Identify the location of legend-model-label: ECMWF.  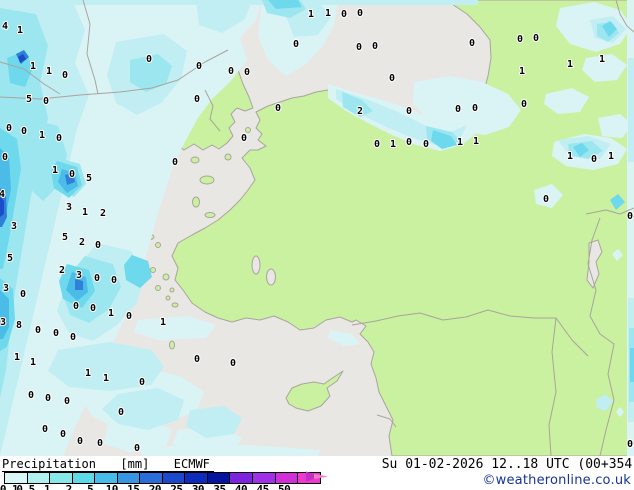
(191, 464).